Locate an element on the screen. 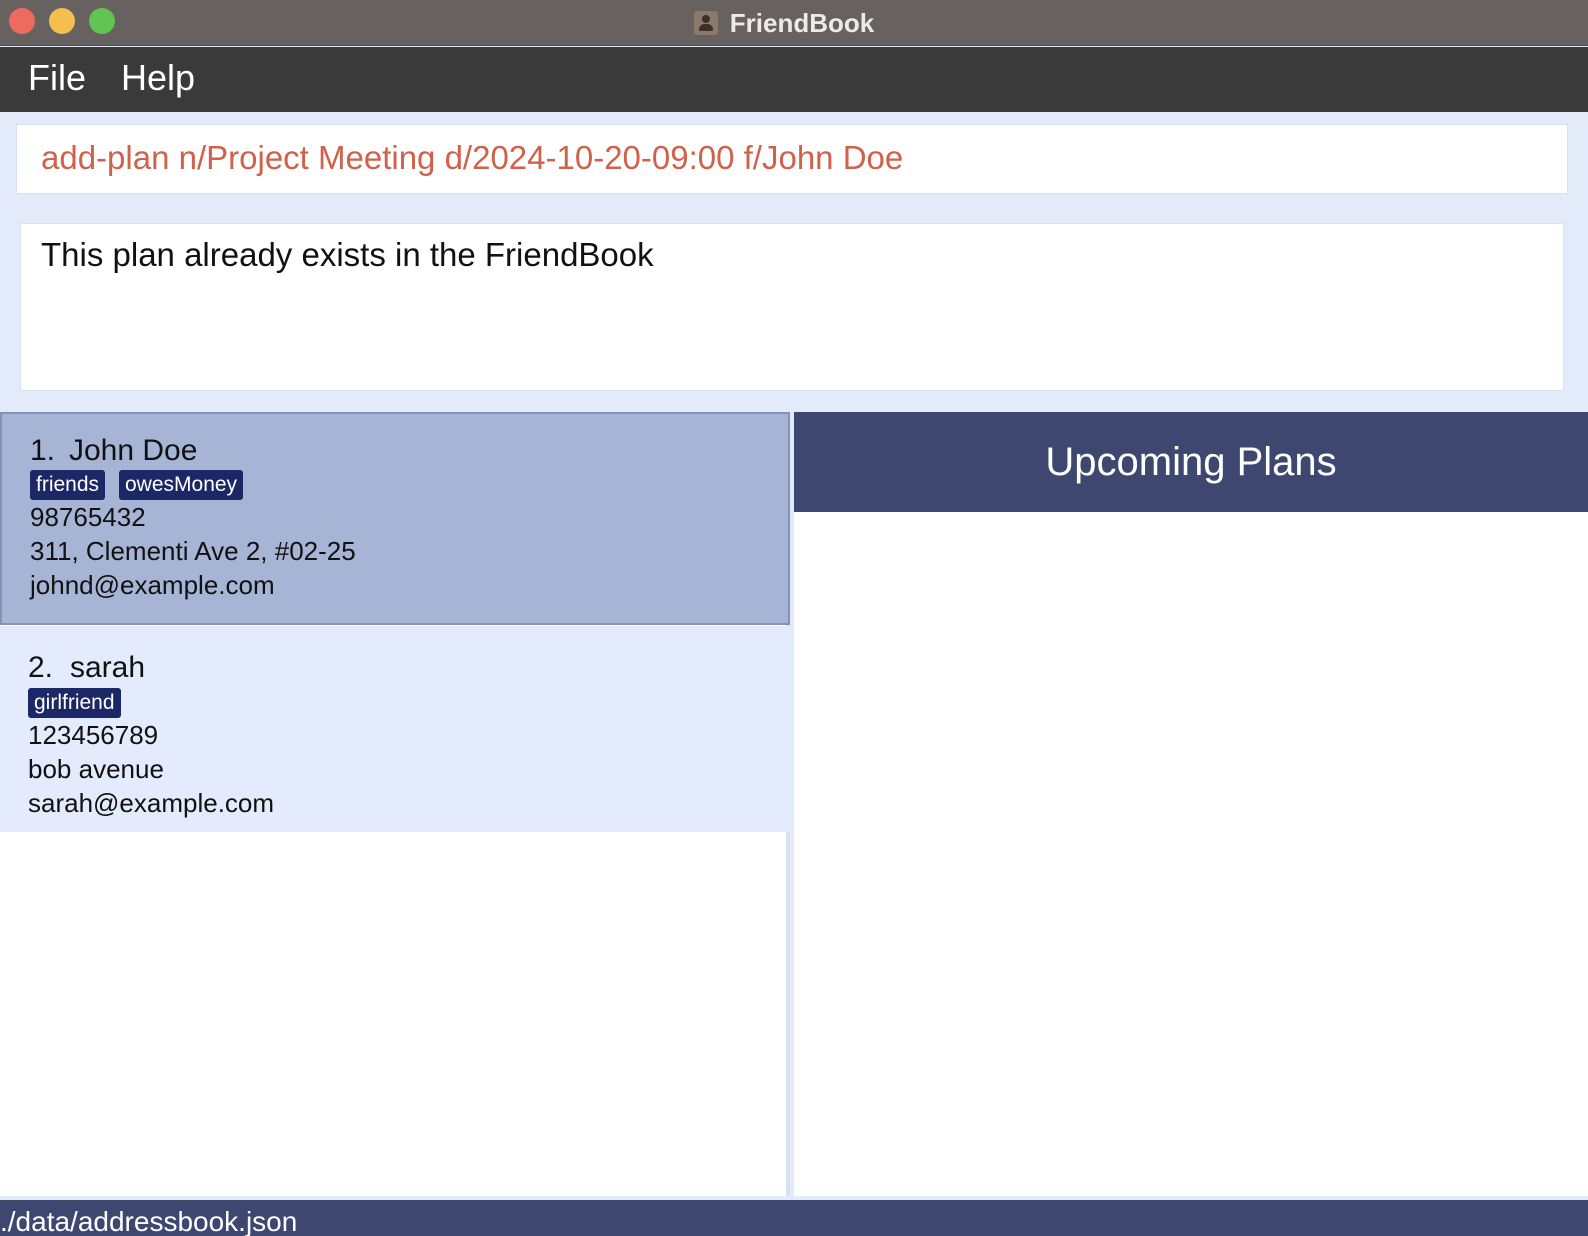 The width and height of the screenshot is (1588, 1236). person-address: 311, Clementi Ave 2, #02-25 is located at coordinates (193, 551).